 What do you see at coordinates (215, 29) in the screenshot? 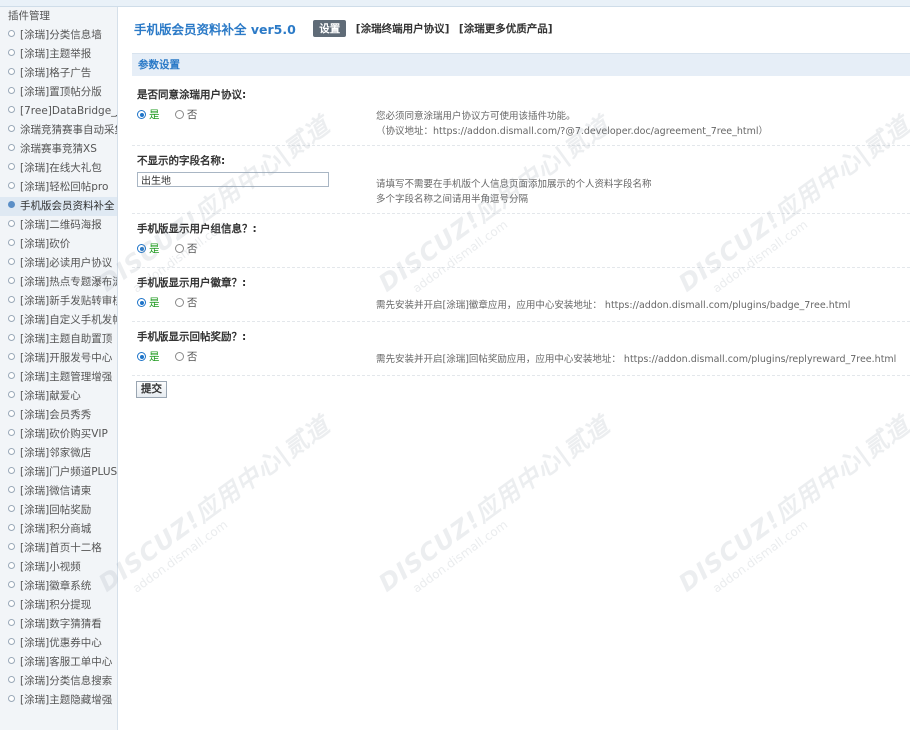
I see `page-title: 手机版会员资料补全 ver5.0` at bounding box center [215, 29].